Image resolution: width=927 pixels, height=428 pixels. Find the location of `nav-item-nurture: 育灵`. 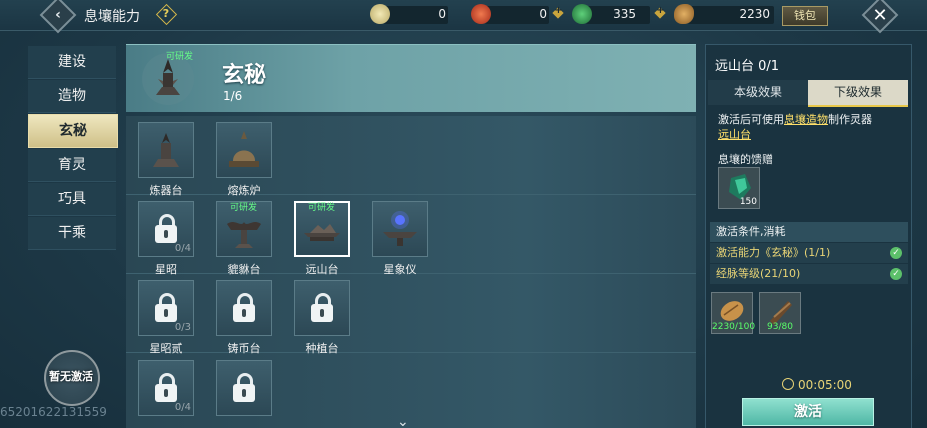

nav-item-nurture: 育灵 is located at coordinates (72, 165).